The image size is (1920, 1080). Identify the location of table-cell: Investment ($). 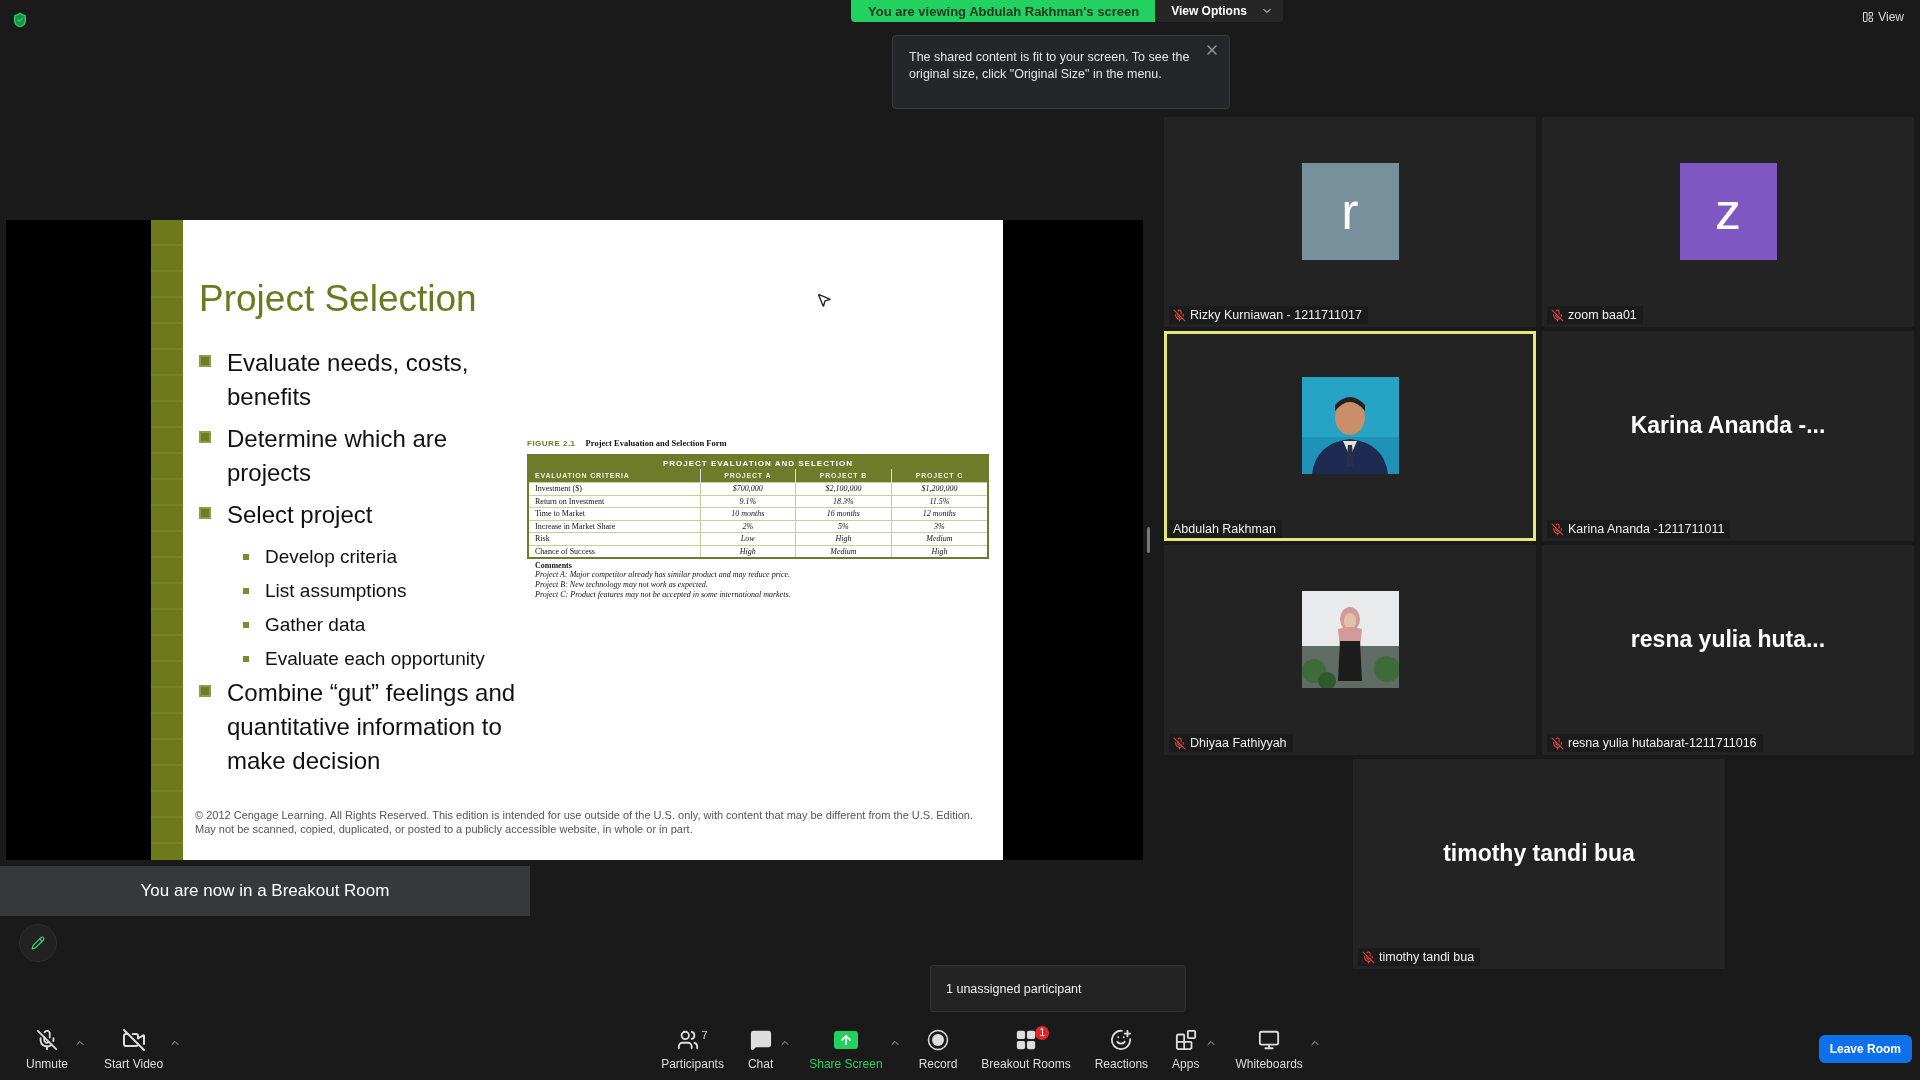
(614, 488).